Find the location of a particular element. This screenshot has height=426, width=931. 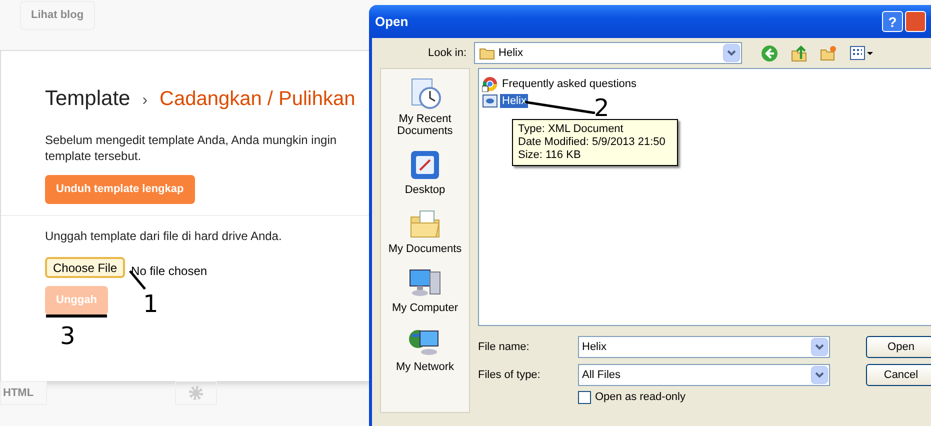

settings-icon is located at coordinates (196, 393).